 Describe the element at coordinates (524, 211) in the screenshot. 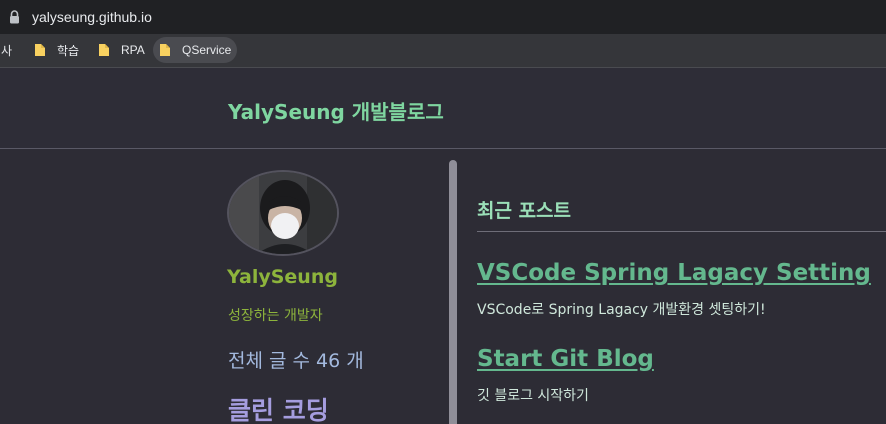

I see `recent-posts-title: 최근 포스트` at that location.